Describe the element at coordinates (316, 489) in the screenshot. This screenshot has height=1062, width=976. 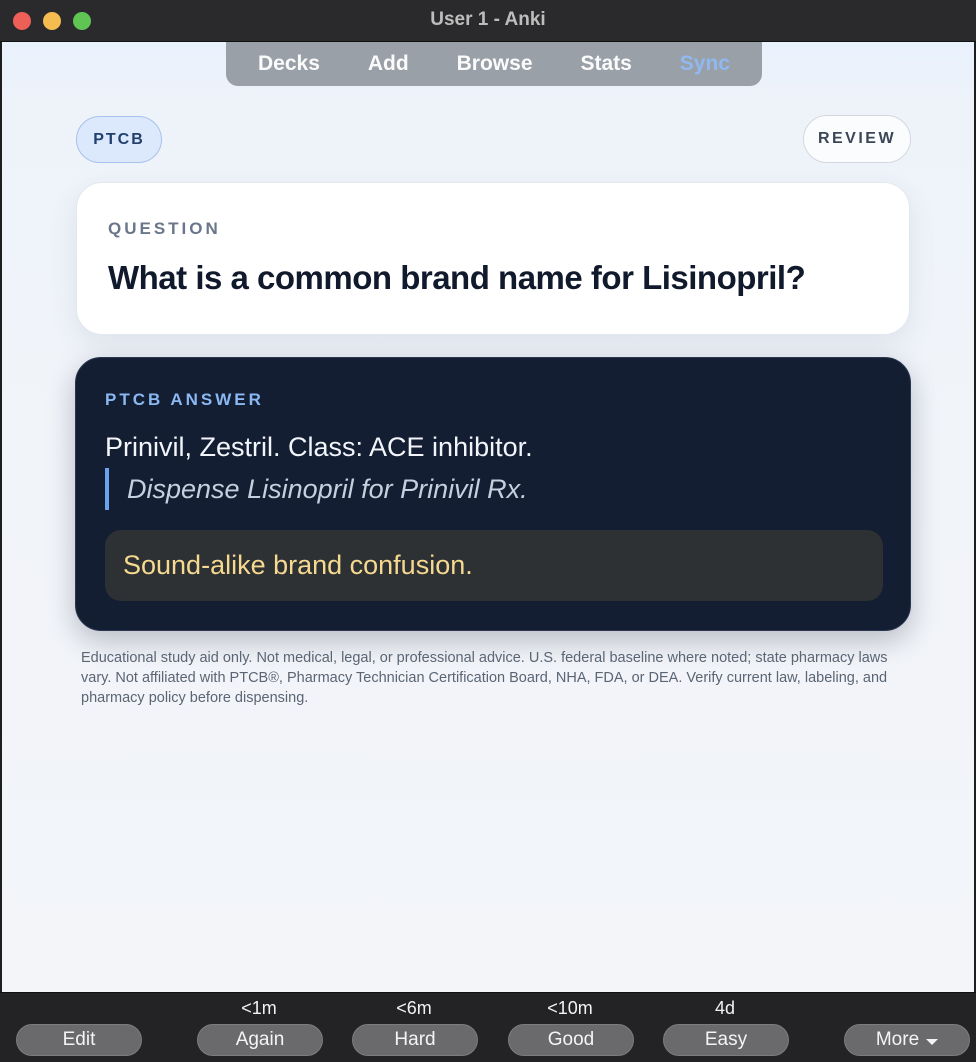
I see `answer-note: Dispense Lisinopril for Prinivil Rx.` at that location.